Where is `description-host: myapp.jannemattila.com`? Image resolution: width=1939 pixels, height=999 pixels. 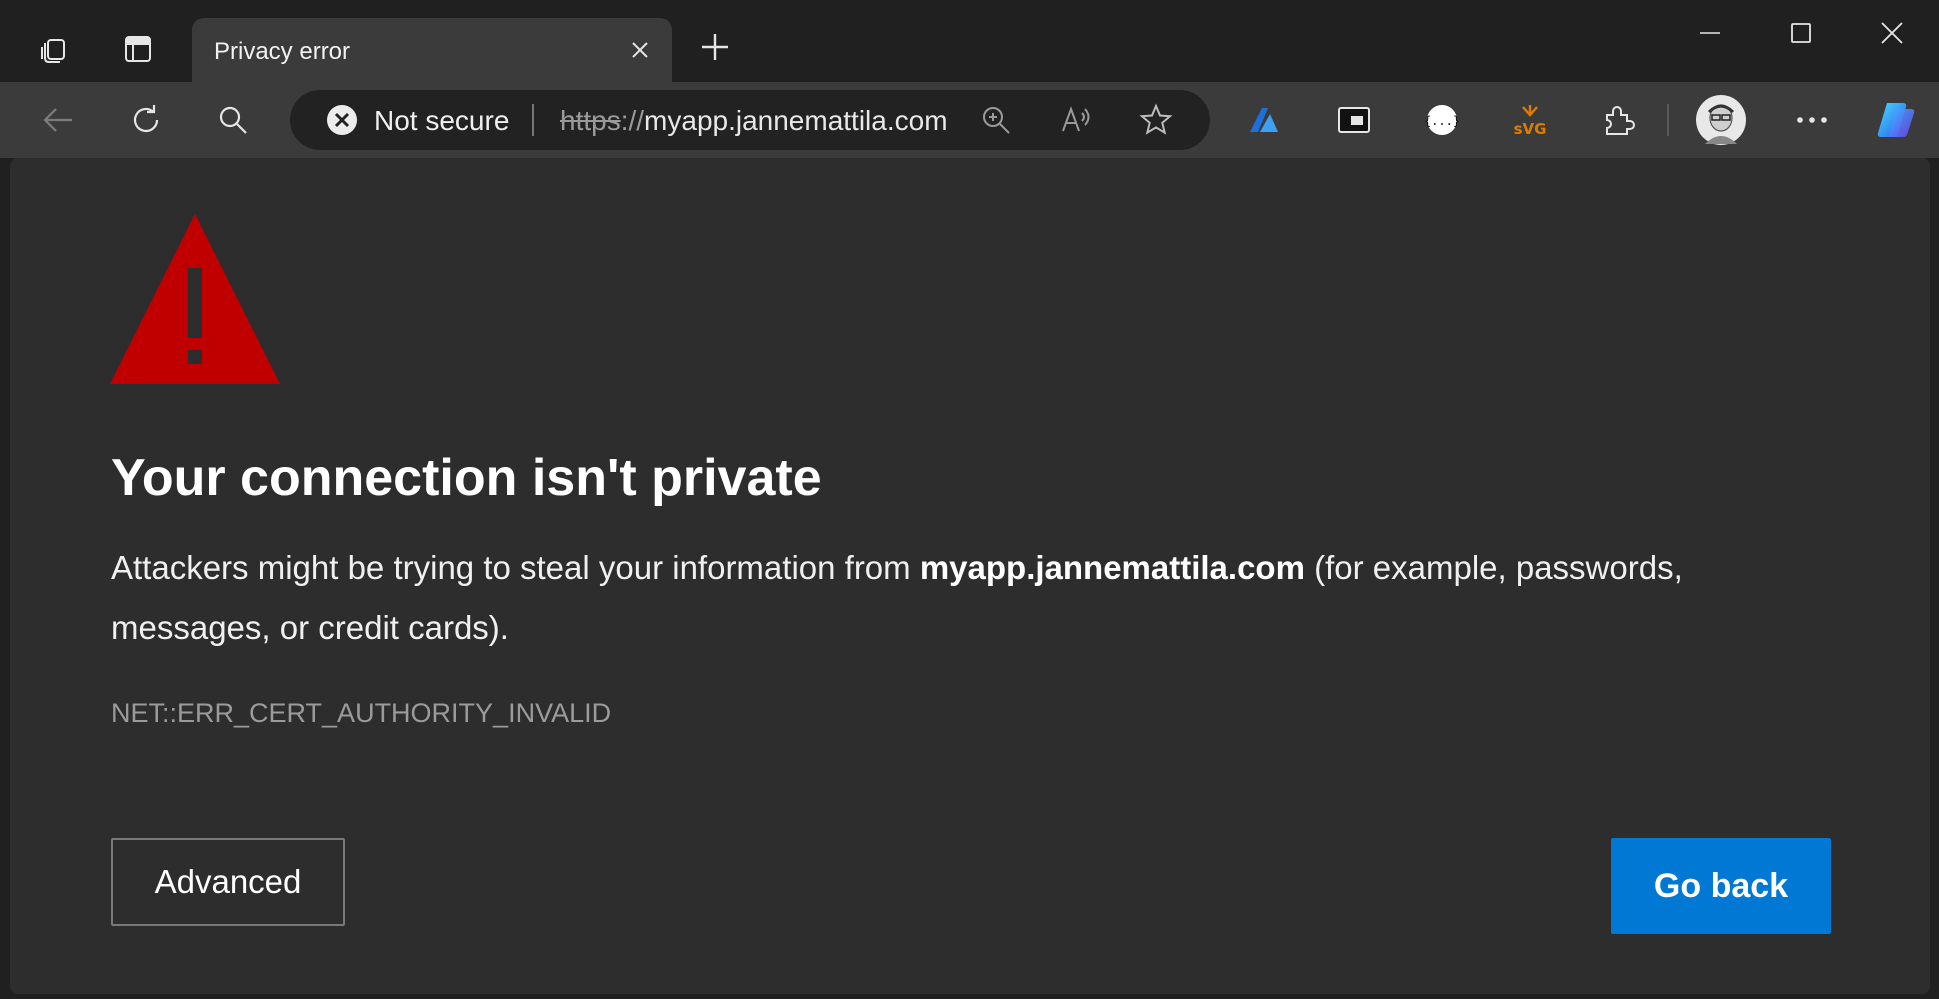 description-host: myapp.jannemattila.com is located at coordinates (1112, 567).